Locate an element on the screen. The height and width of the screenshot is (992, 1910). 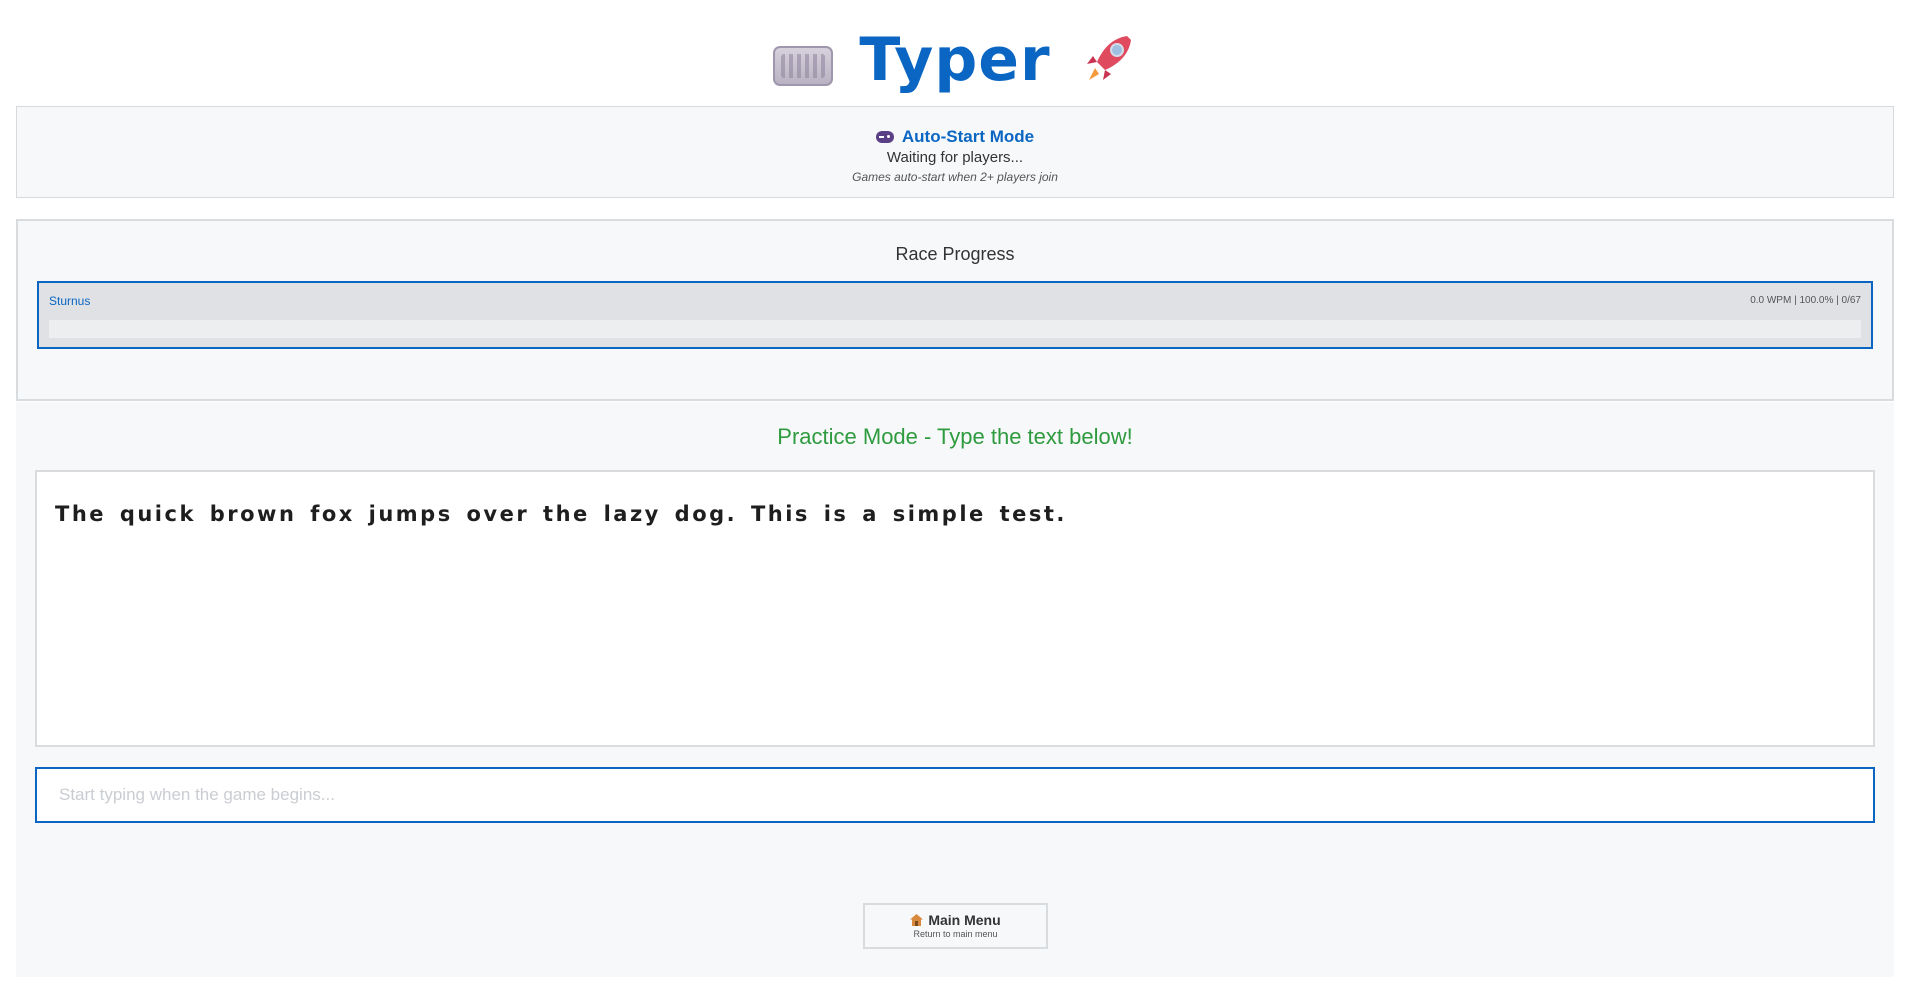
main-menu-sublabel: Return to main menu is located at coordinates (955, 934).